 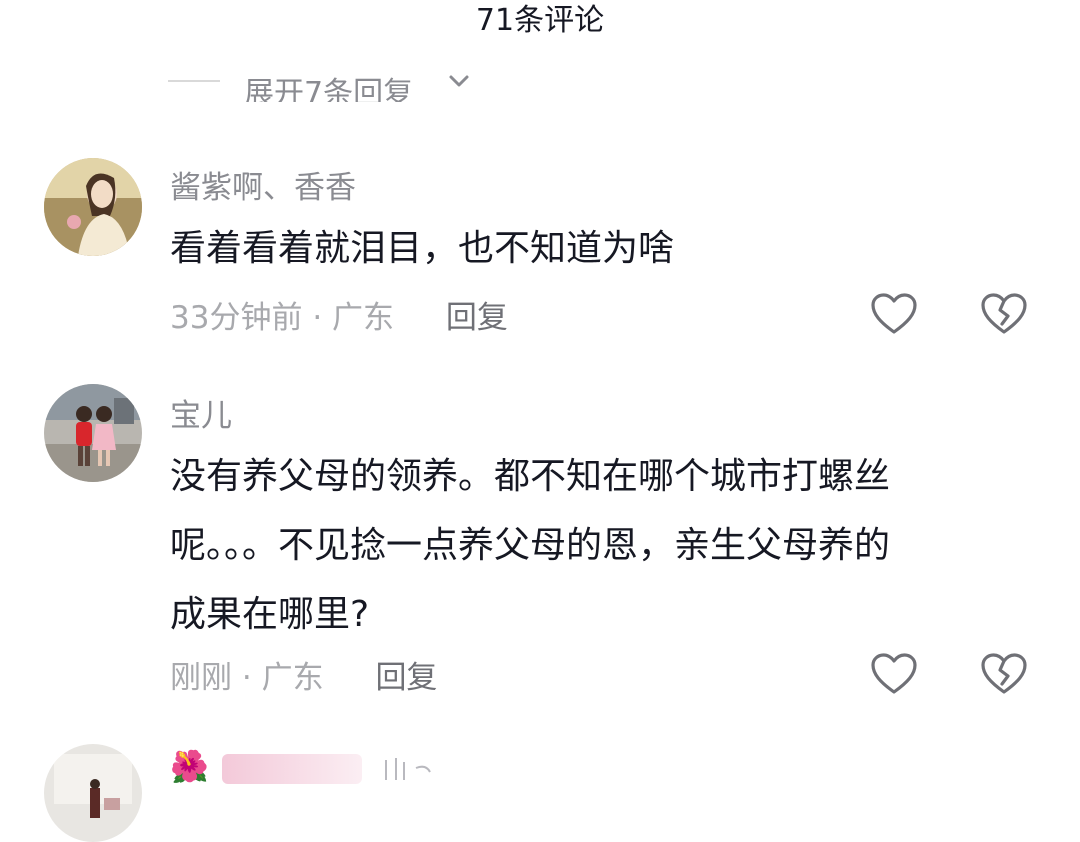 I want to click on comment-username: 🌺, so click(x=306, y=766).